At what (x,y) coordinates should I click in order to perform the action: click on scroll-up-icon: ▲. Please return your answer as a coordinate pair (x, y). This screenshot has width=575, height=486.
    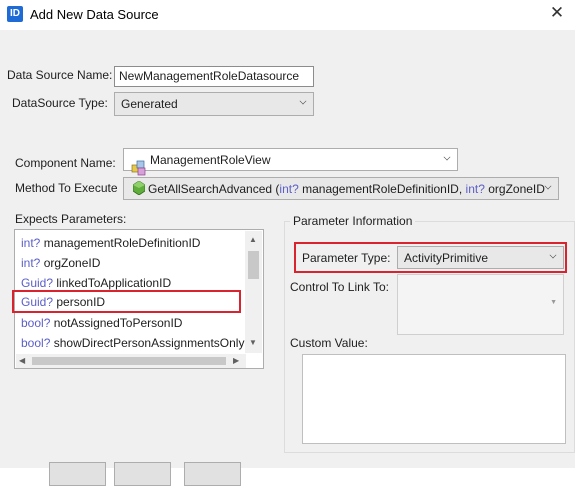
    Looking at the image, I should click on (253, 239).